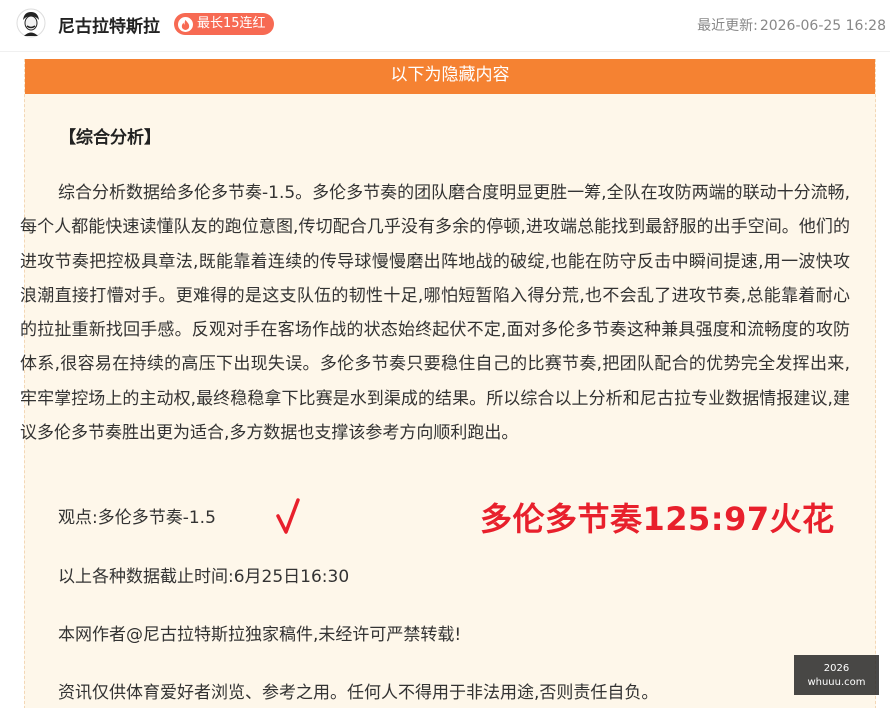 The image size is (890, 708). What do you see at coordinates (657, 519) in the screenshot?
I see `match-result: 多伦多节奏125:97火花` at bounding box center [657, 519].